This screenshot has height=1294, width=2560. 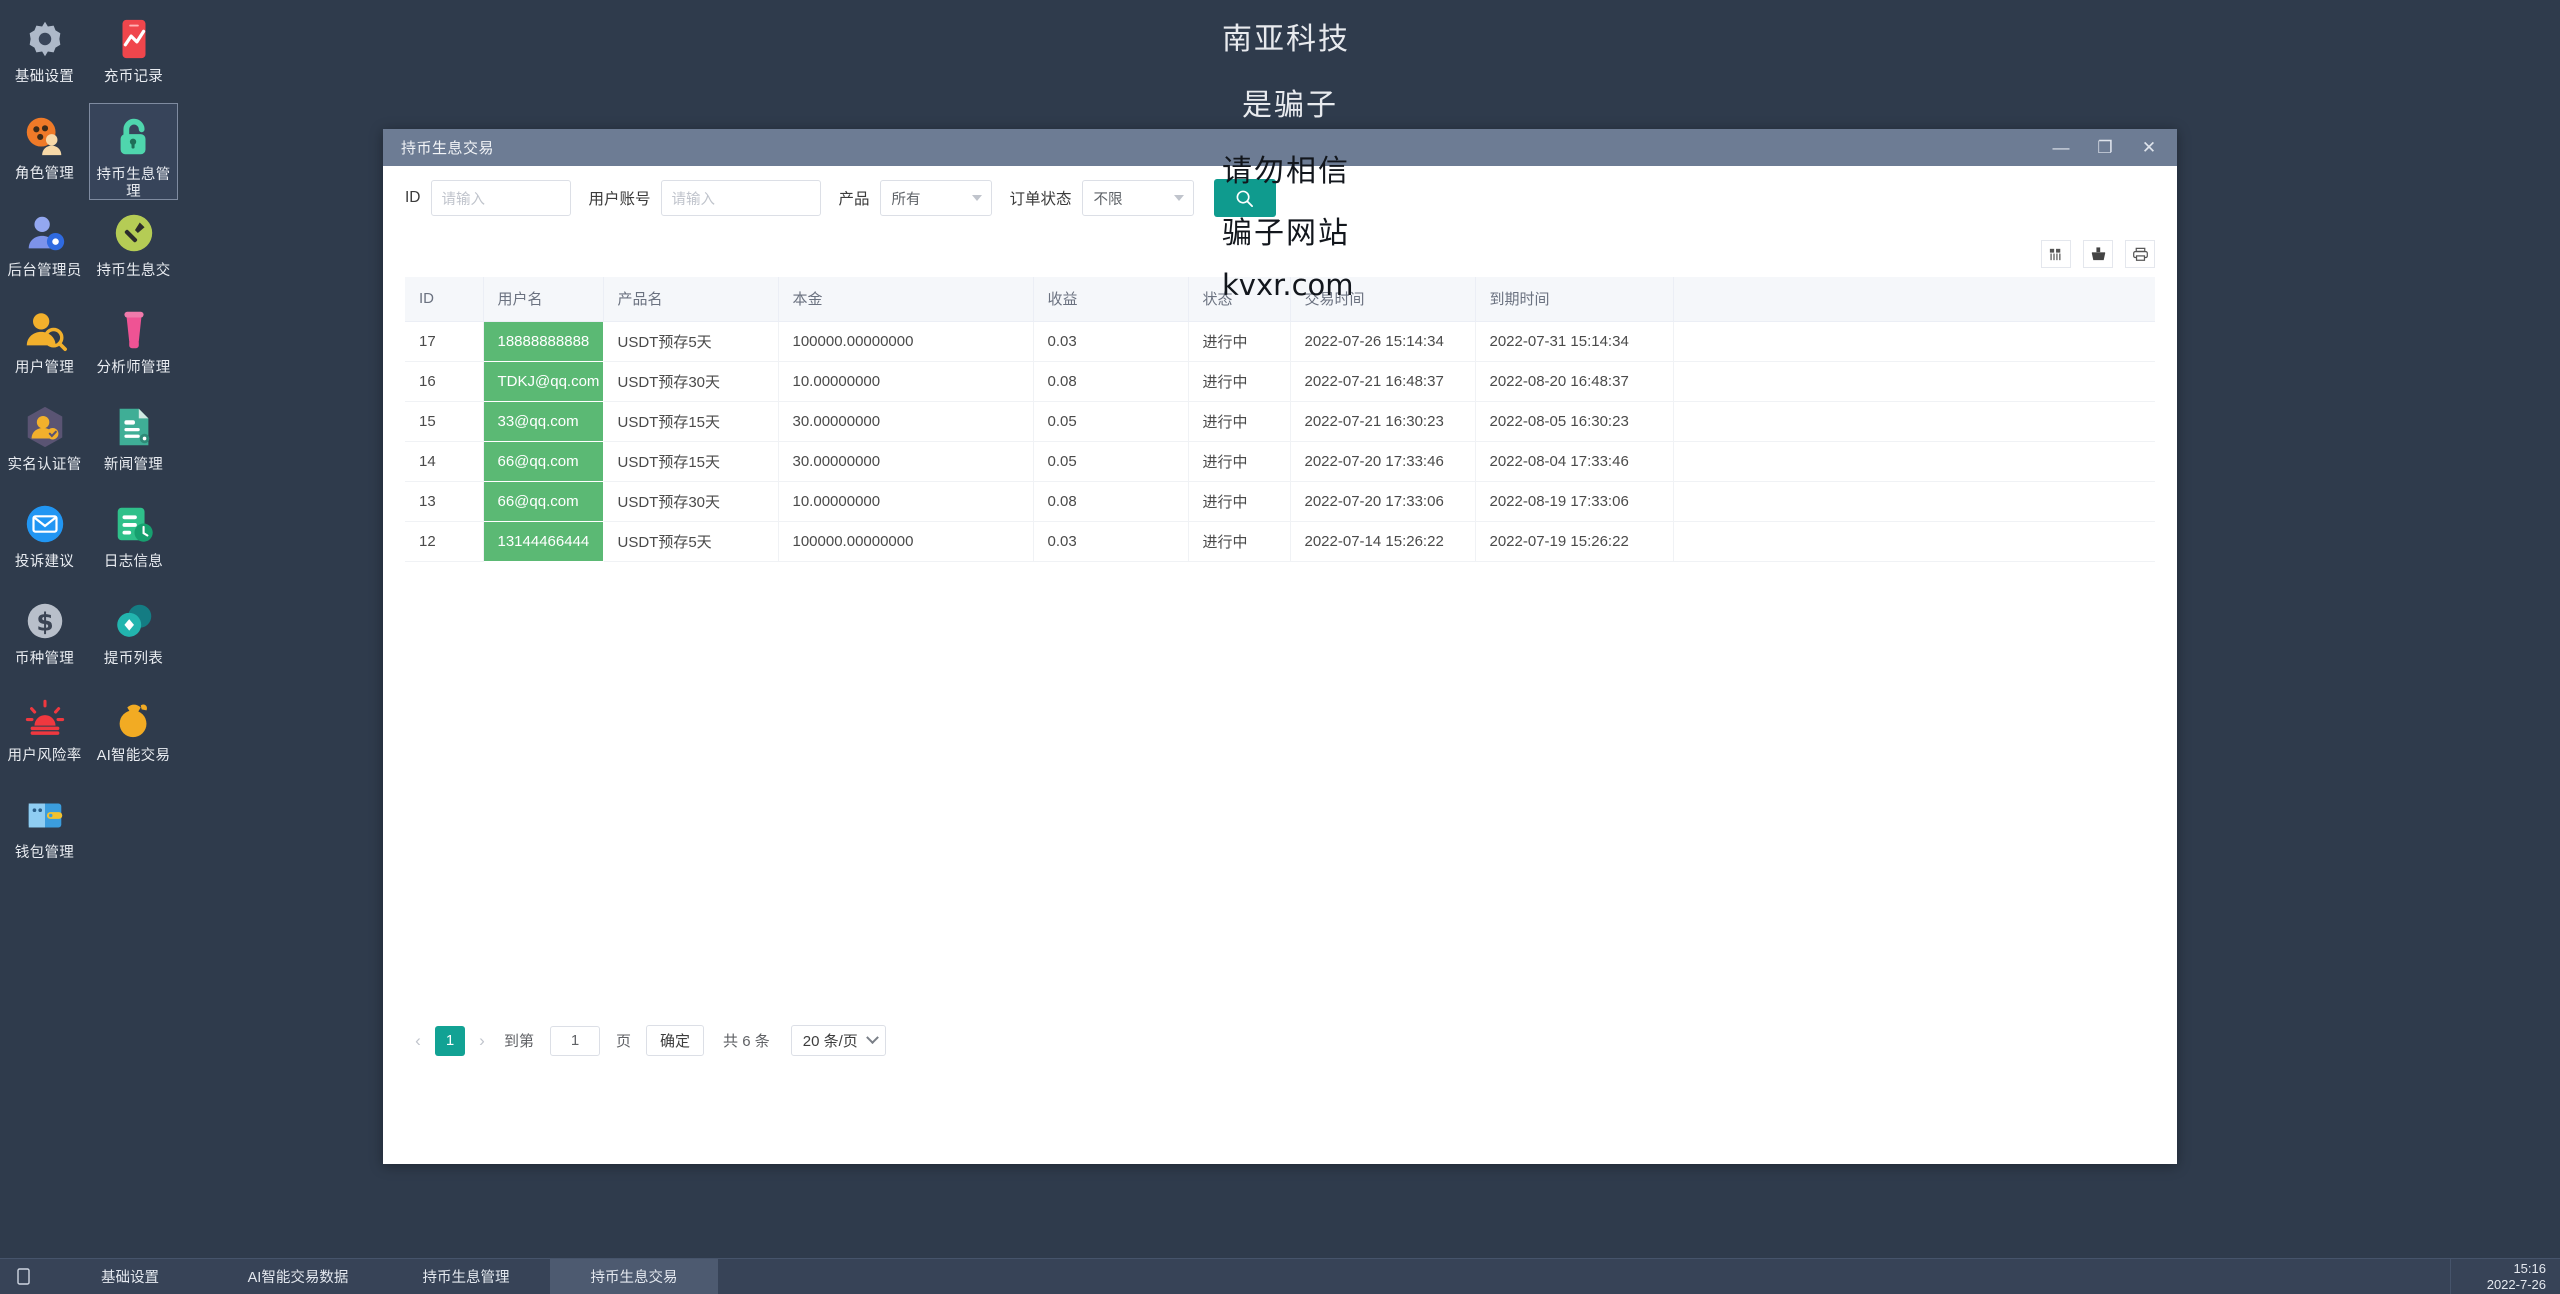 I want to click on taskbar-clock: 15:16 2022-7-26, so click(x=2505, y=1276).